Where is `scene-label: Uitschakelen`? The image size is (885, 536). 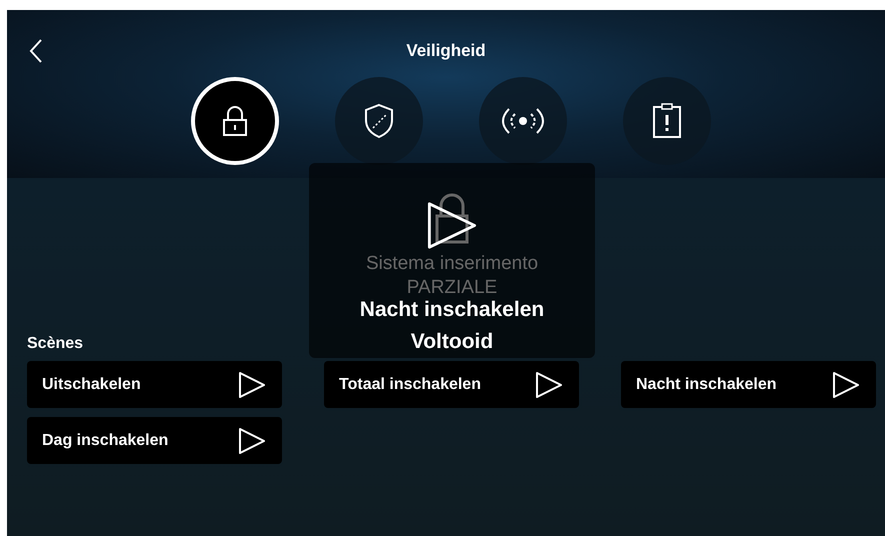 scene-label: Uitschakelen is located at coordinates (91, 384).